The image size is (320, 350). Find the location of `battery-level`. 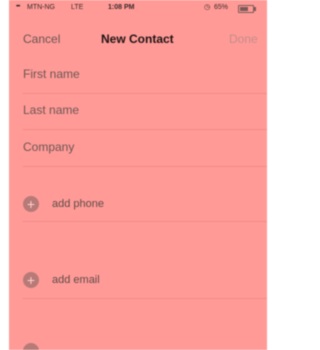

battery-level is located at coordinates (244, 9).